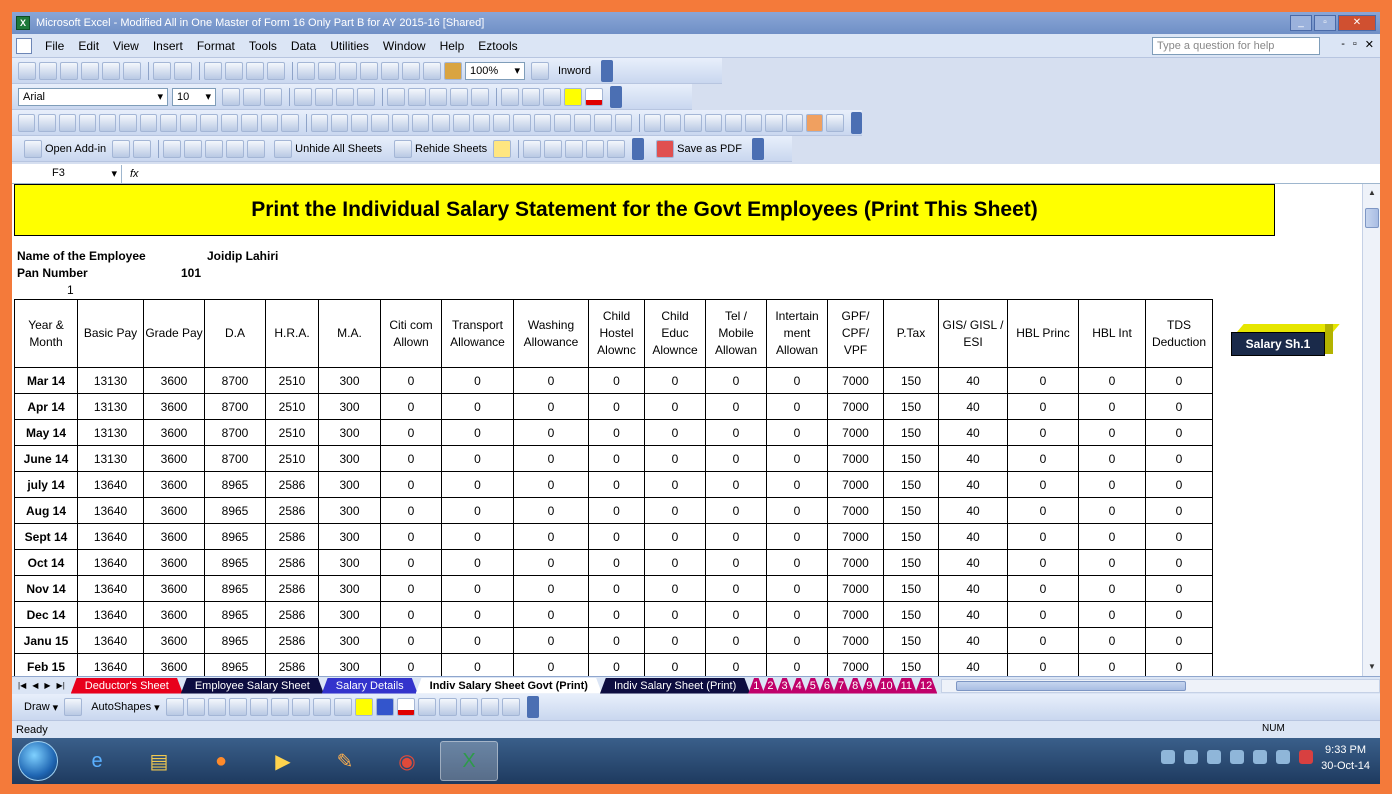 This screenshot has width=1392, height=794. Describe the element at coordinates (799, 686) in the screenshot. I see `sheet-tab: 4` at that location.